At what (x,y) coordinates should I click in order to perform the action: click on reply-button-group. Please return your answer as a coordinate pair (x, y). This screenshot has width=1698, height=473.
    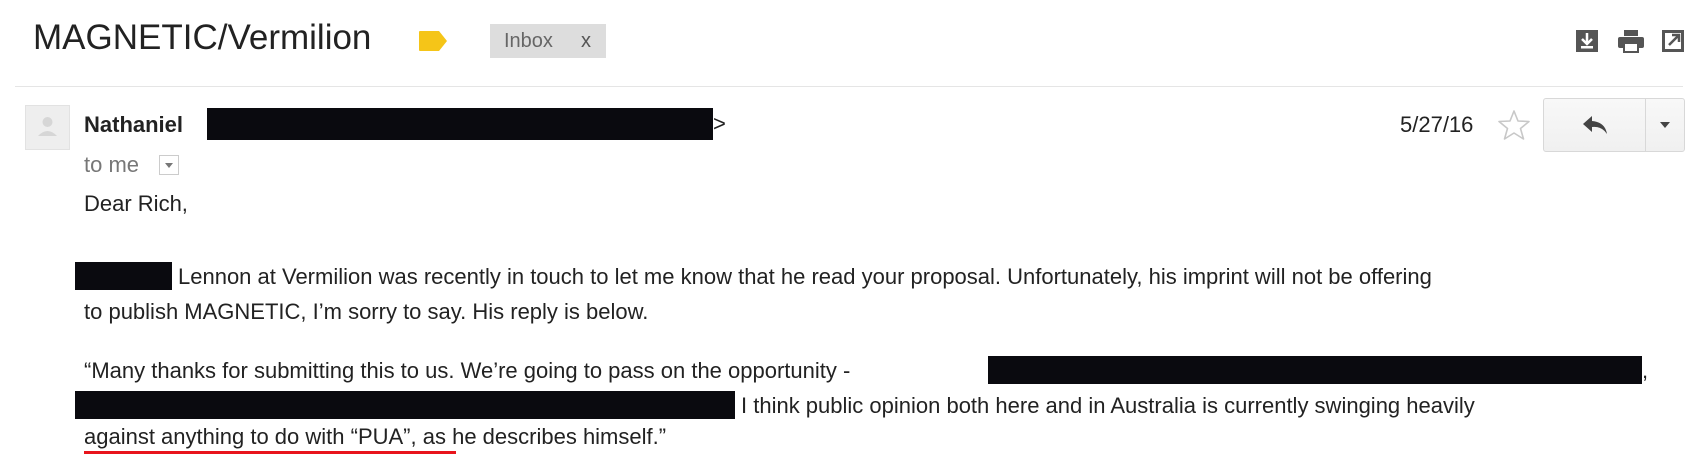
    Looking at the image, I should click on (1614, 125).